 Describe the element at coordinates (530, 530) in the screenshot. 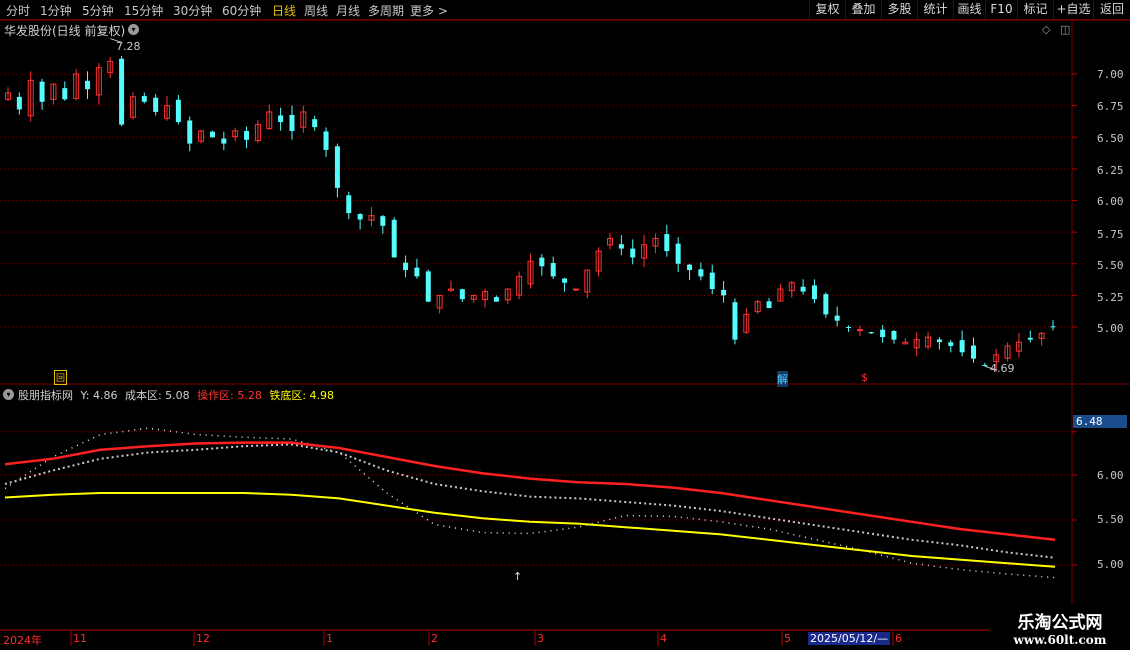

I see `indicator-iron-line` at that location.